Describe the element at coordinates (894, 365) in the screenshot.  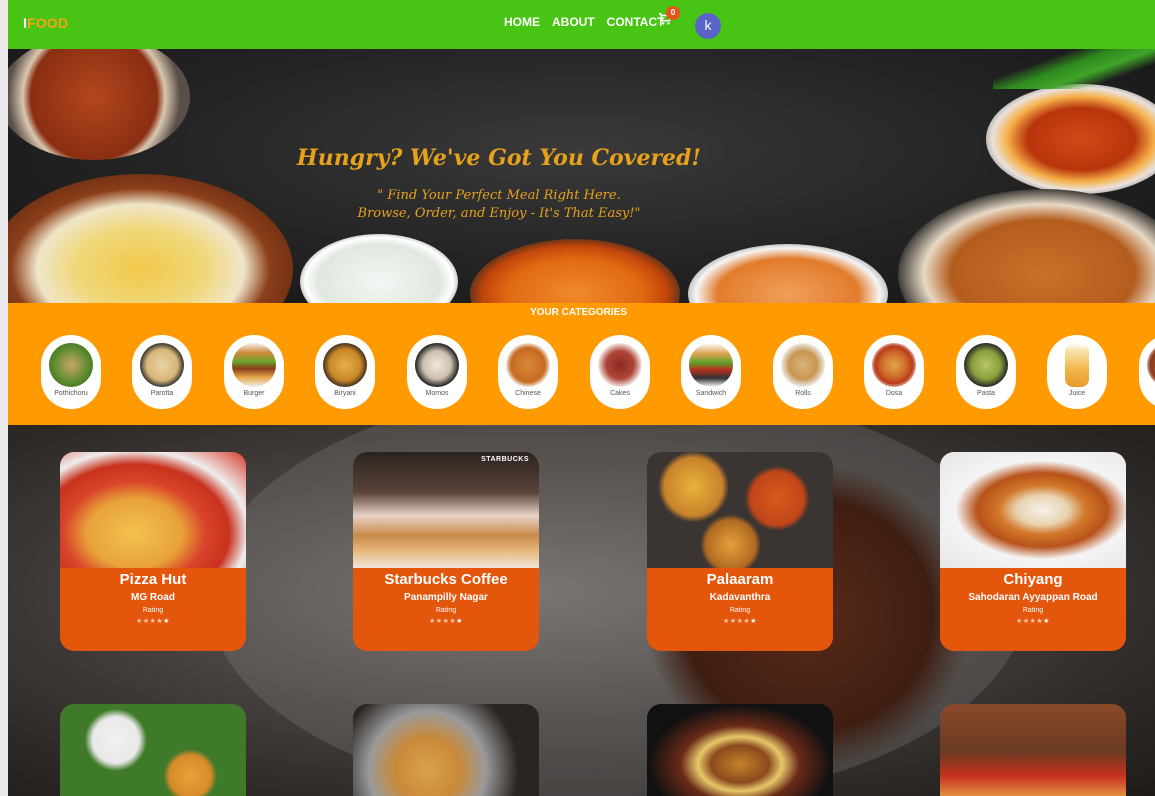
I see `dosa-image` at that location.